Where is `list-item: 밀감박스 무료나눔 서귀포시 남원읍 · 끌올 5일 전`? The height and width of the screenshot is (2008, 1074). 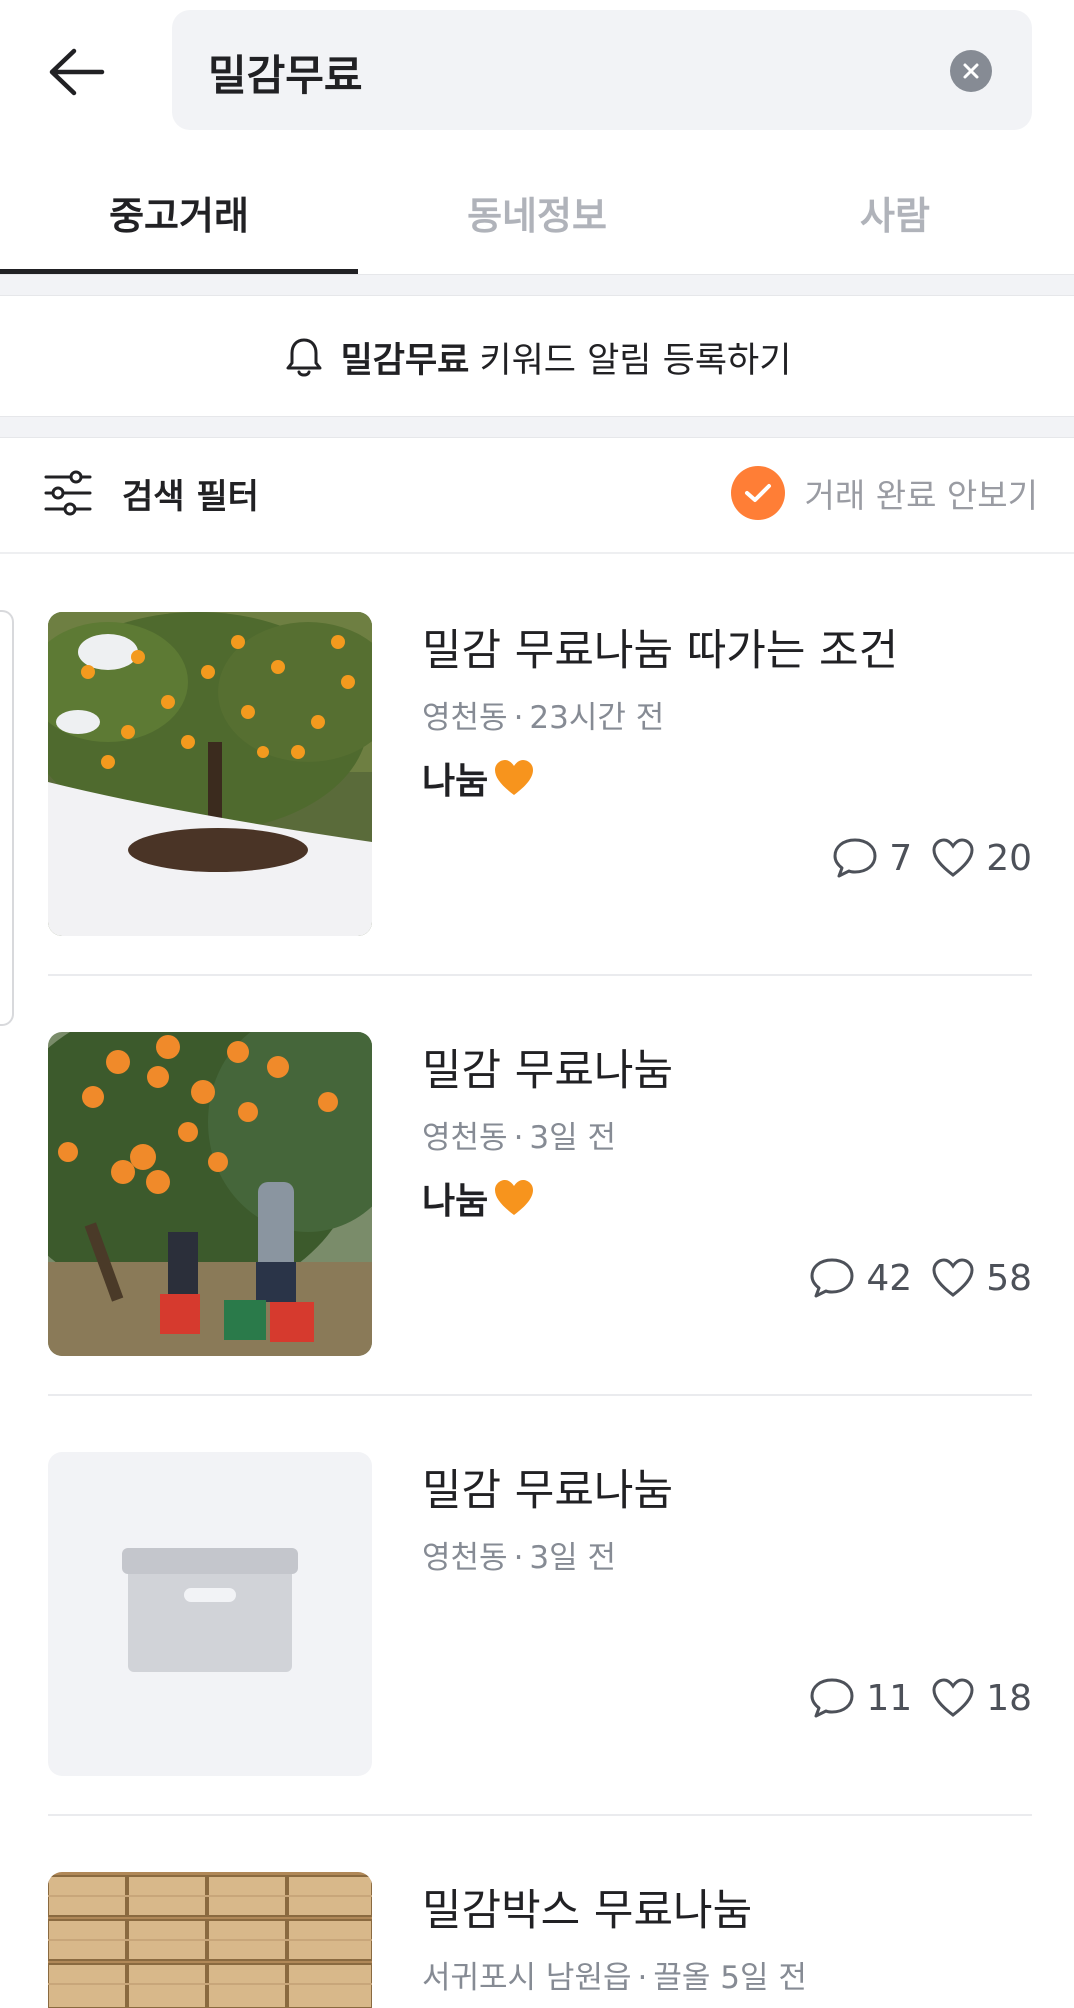
list-item: 밀감박스 무료나눔 서귀포시 남원읍 · 끌올 5일 전 is located at coordinates (540, 1912).